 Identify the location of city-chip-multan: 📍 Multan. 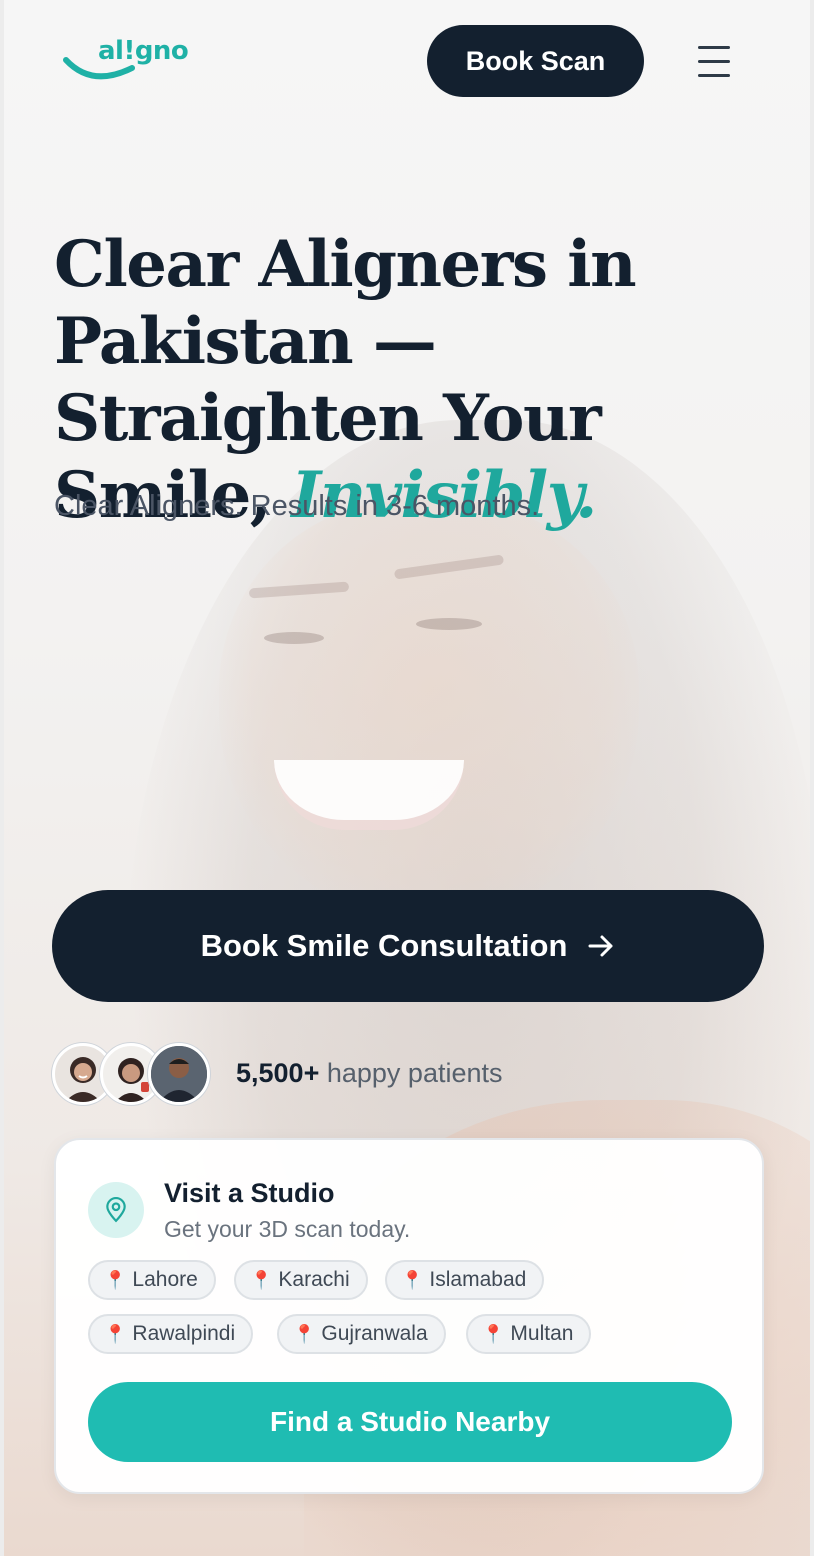
(529, 1334).